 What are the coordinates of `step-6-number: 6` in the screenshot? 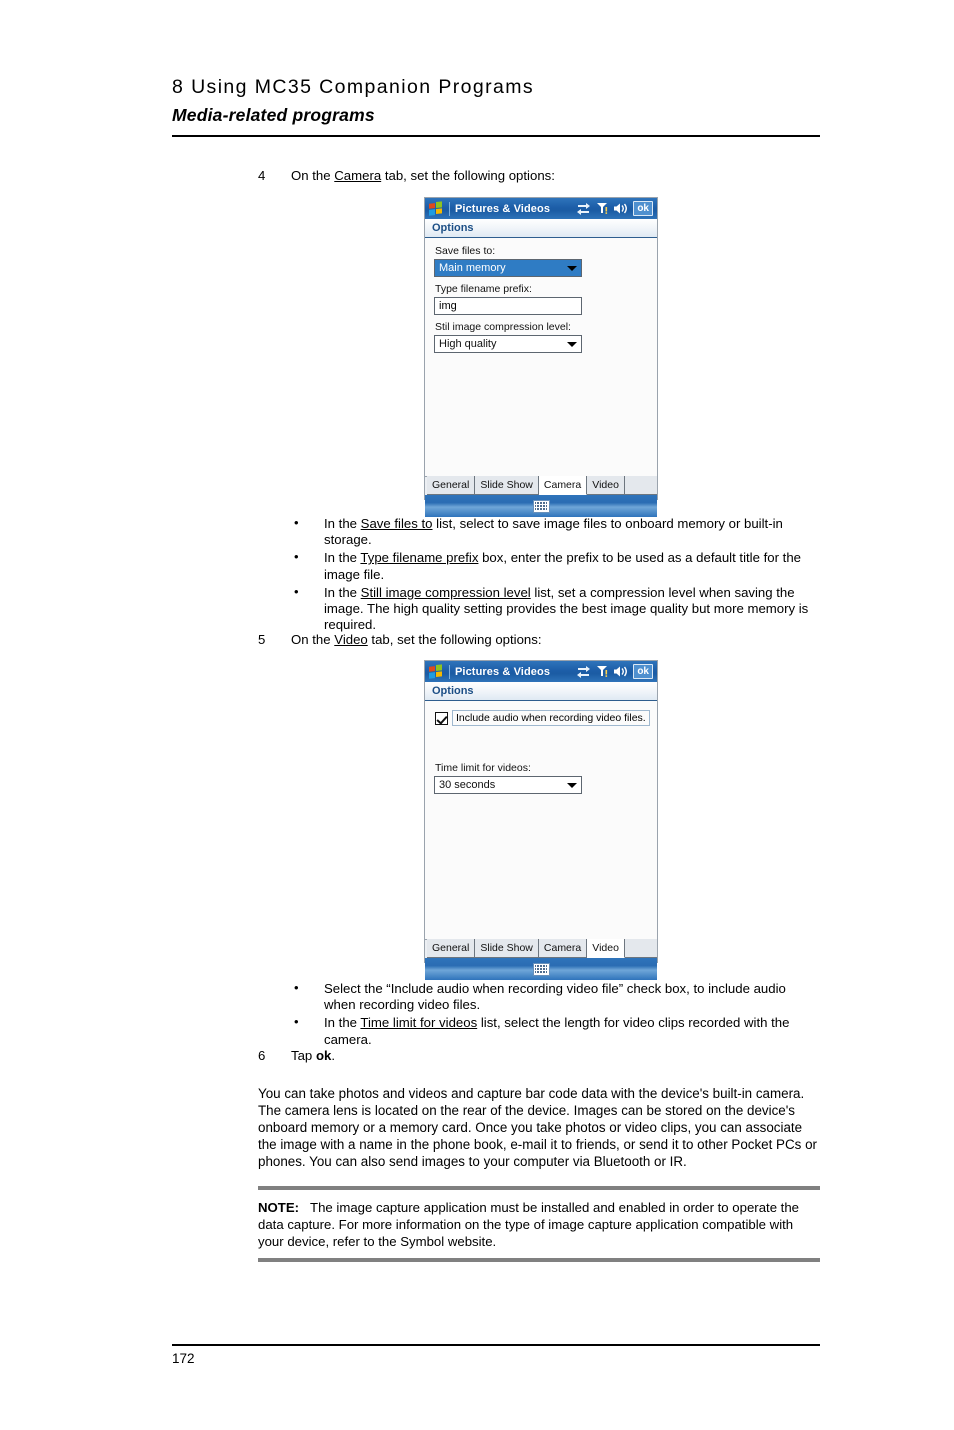 It's located at (262, 1055).